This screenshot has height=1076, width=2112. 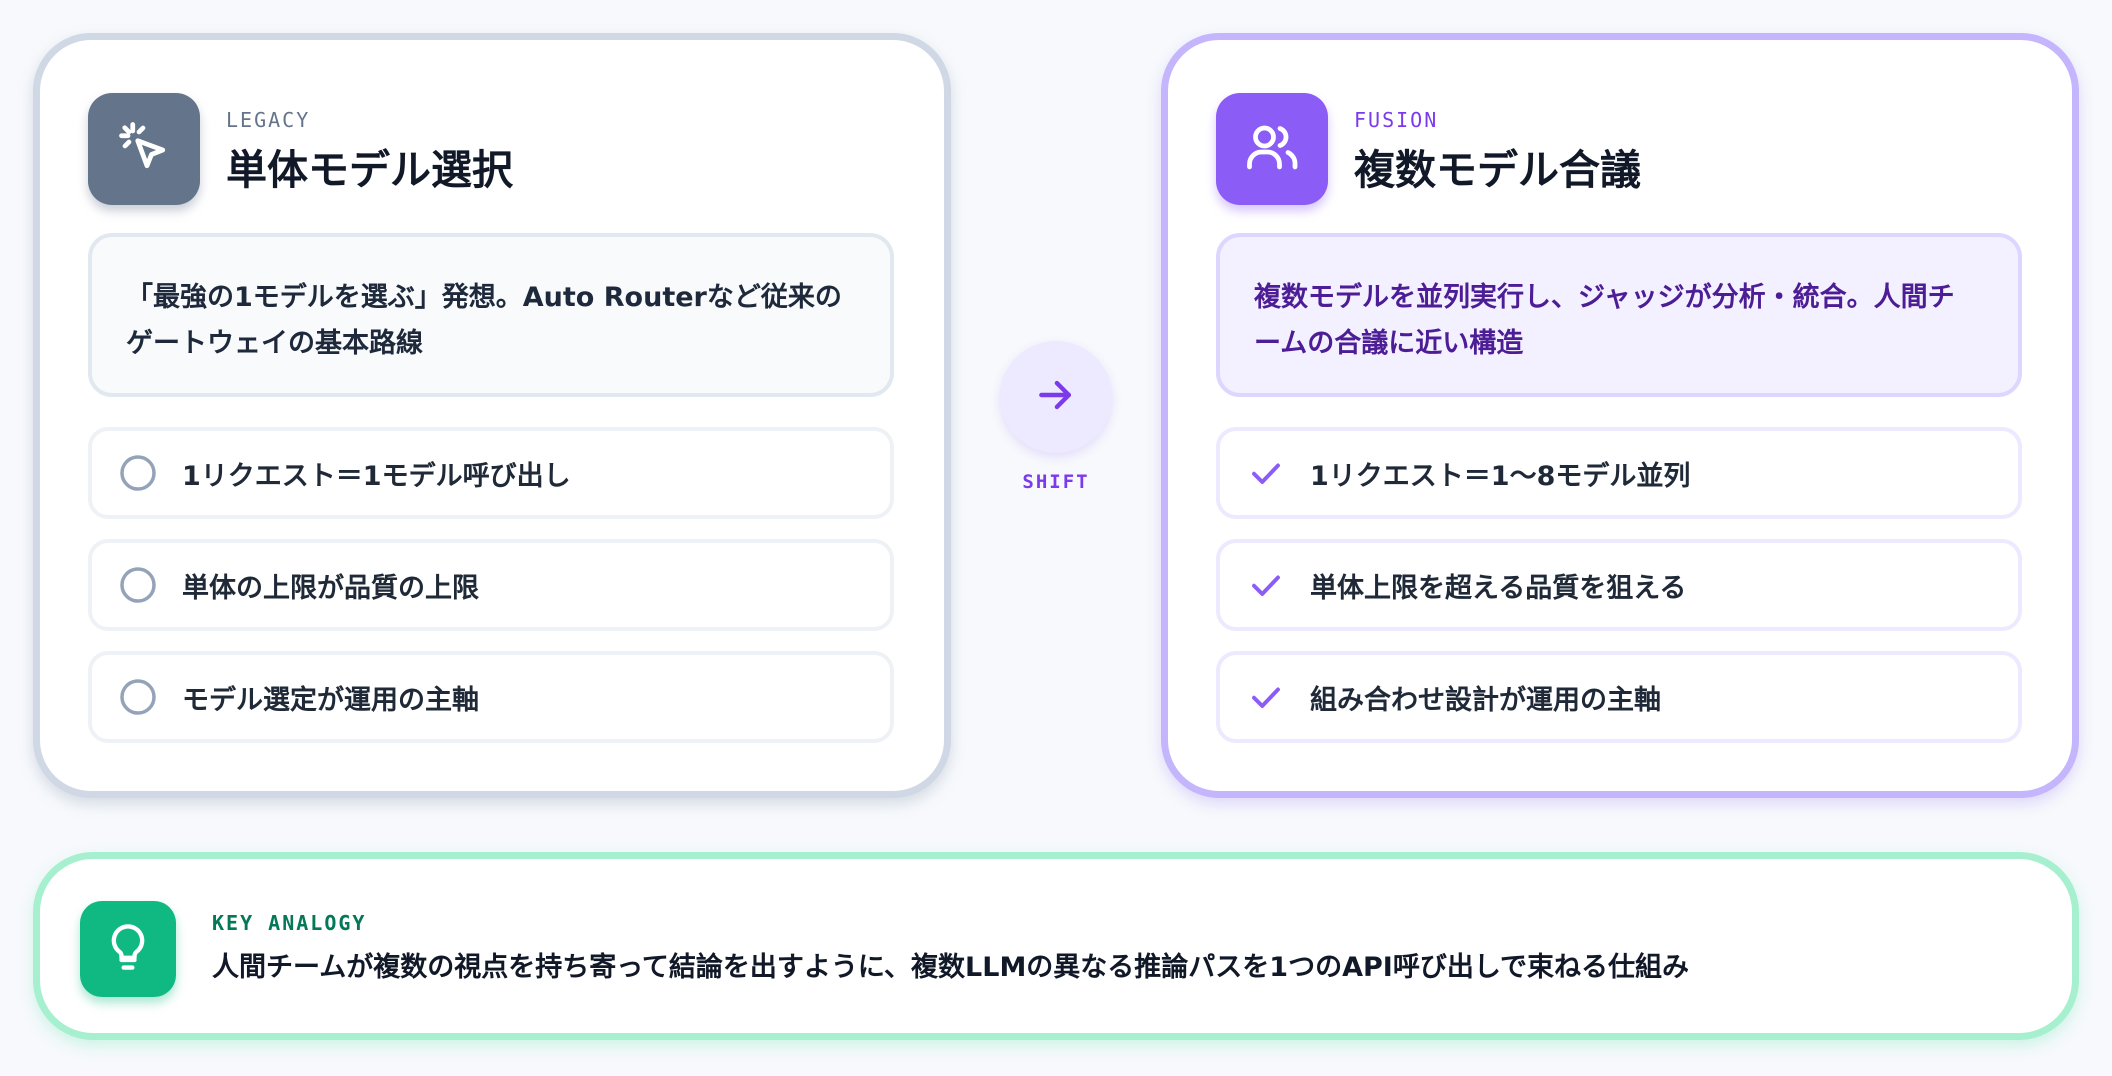 I want to click on lightbulb-icon, so click(x=128, y=949).